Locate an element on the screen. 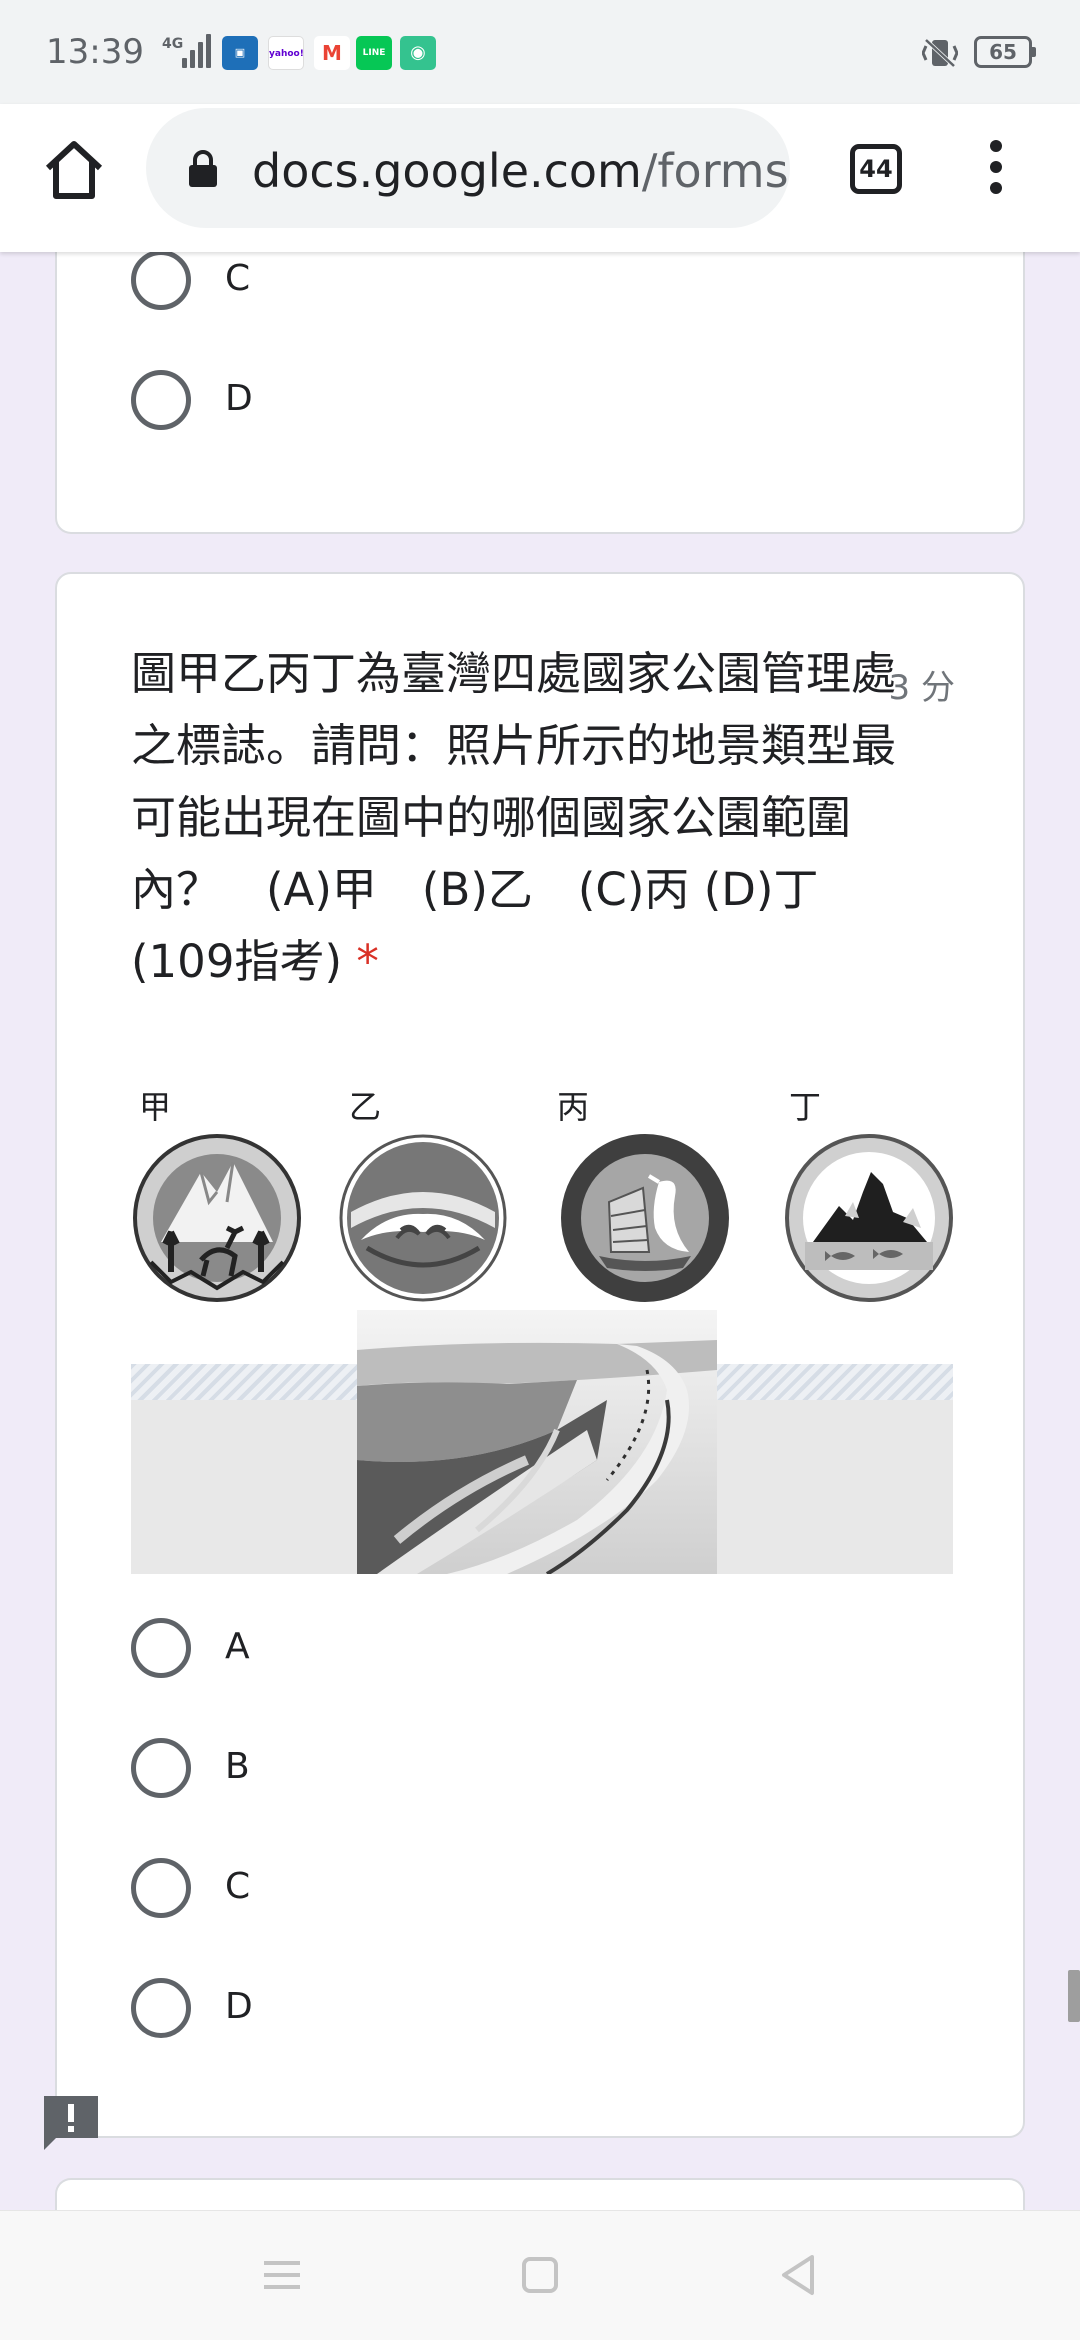  line-icon: LINE is located at coordinates (374, 53).